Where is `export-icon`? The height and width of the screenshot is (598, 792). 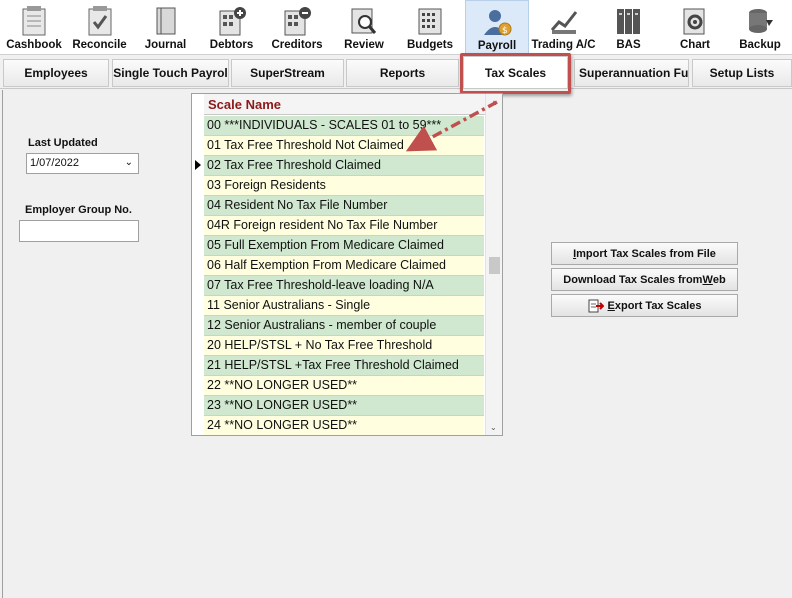
export-icon is located at coordinates (596, 306).